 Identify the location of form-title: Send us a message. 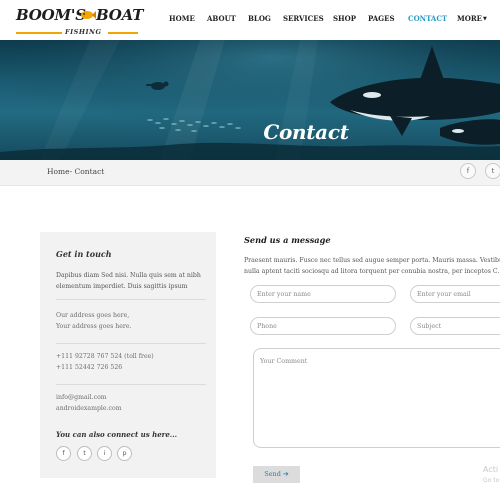
(287, 240).